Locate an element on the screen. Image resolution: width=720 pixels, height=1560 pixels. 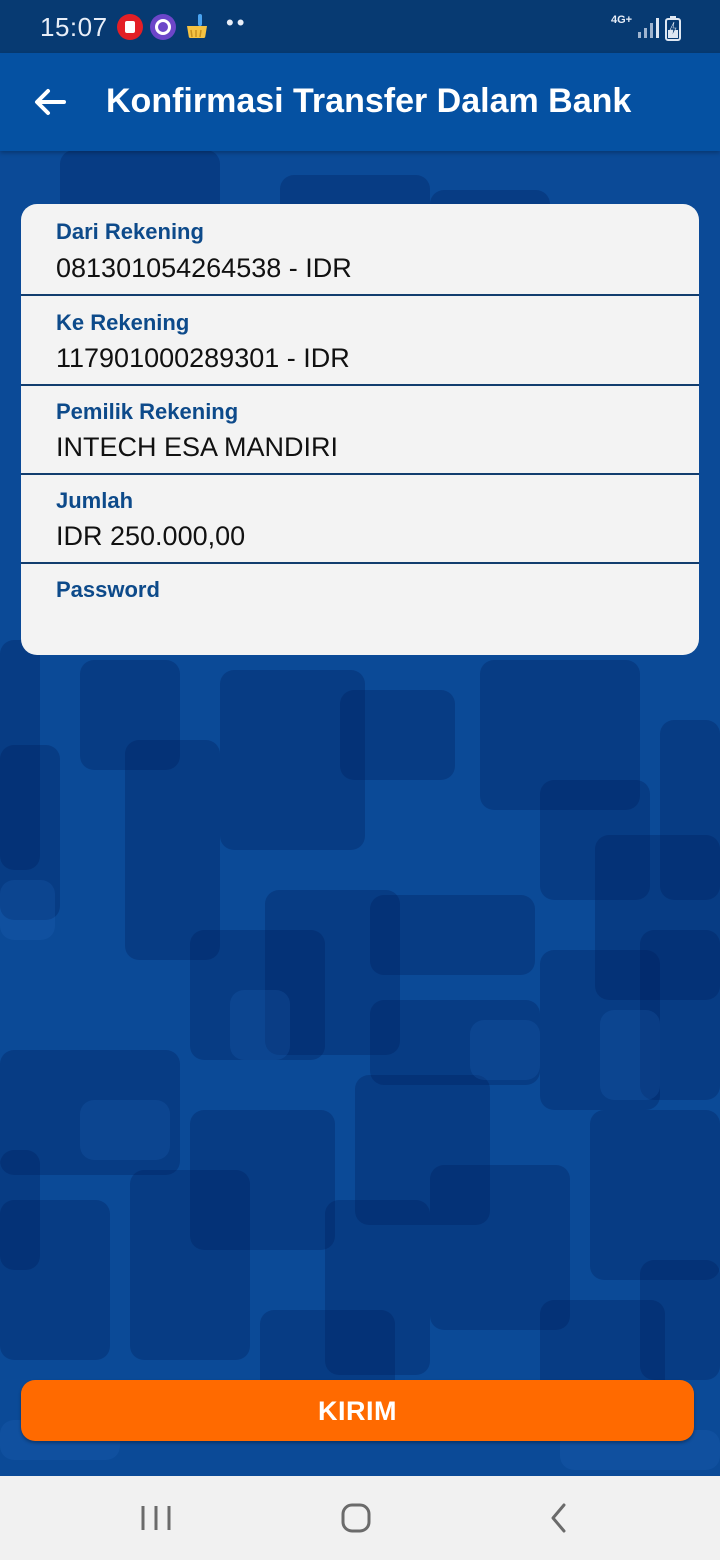
password-input is located at coordinates (358, 628).